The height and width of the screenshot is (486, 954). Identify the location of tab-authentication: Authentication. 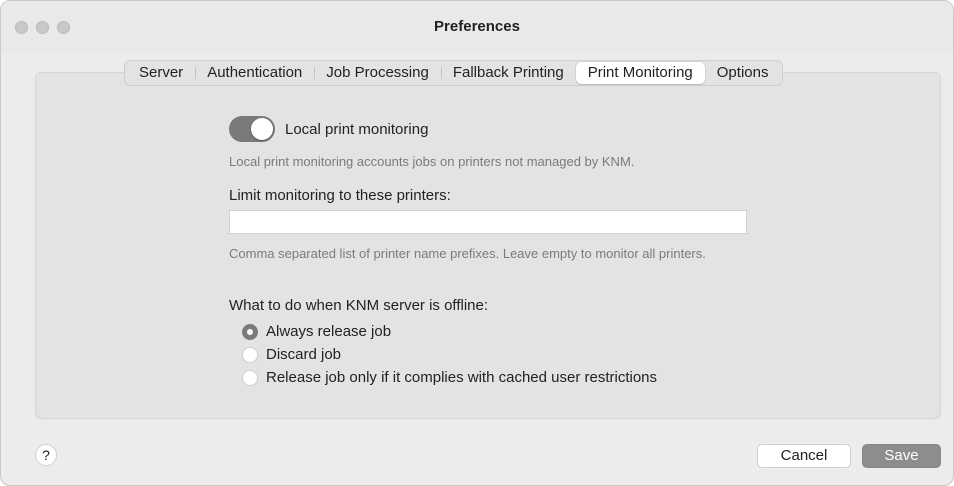
(254, 73).